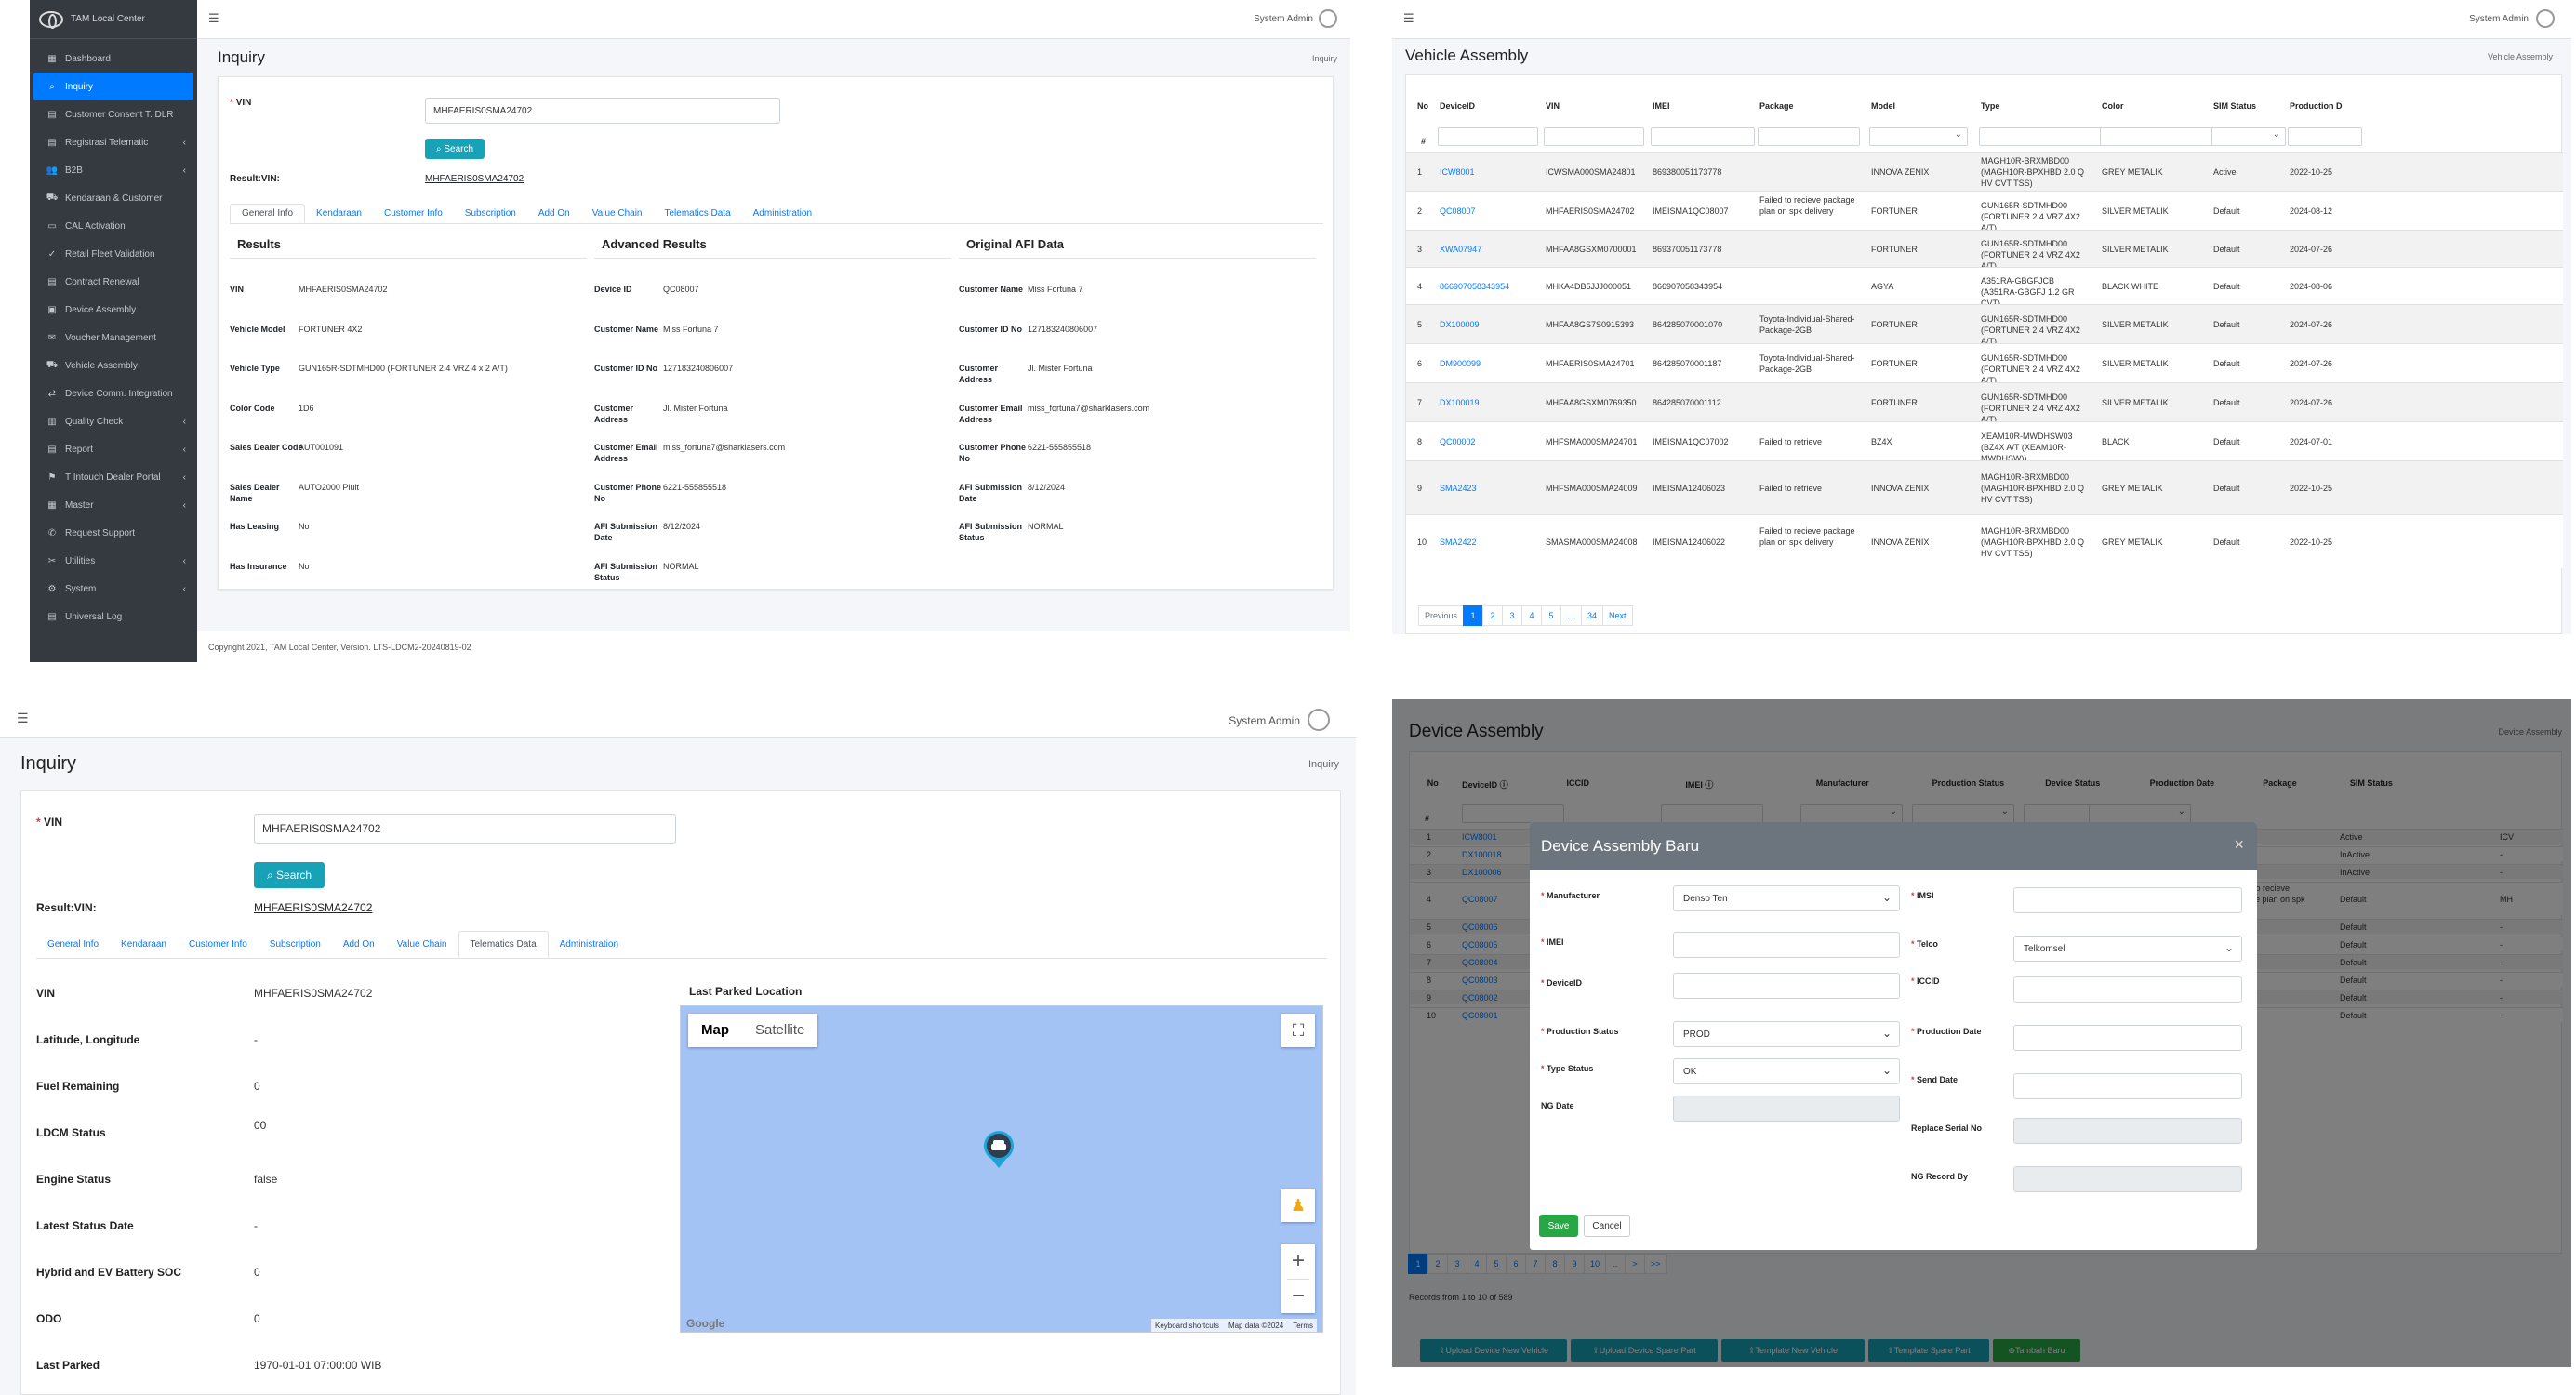 Image resolution: width=2576 pixels, height=1395 pixels. I want to click on sidebar-item-report: ▤ Report ‹, so click(113, 449).